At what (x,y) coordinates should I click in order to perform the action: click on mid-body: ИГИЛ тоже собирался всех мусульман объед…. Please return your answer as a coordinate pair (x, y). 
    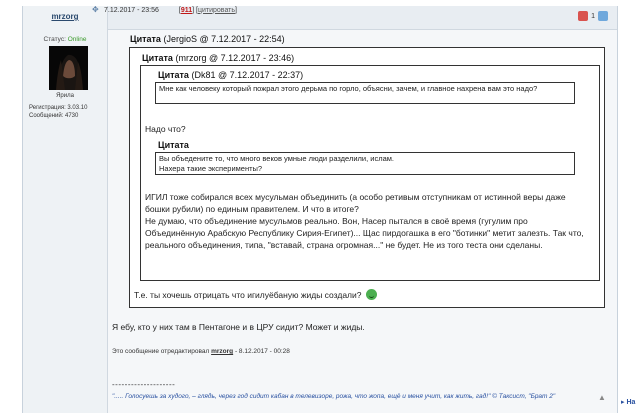
    Looking at the image, I should click on (365, 221).